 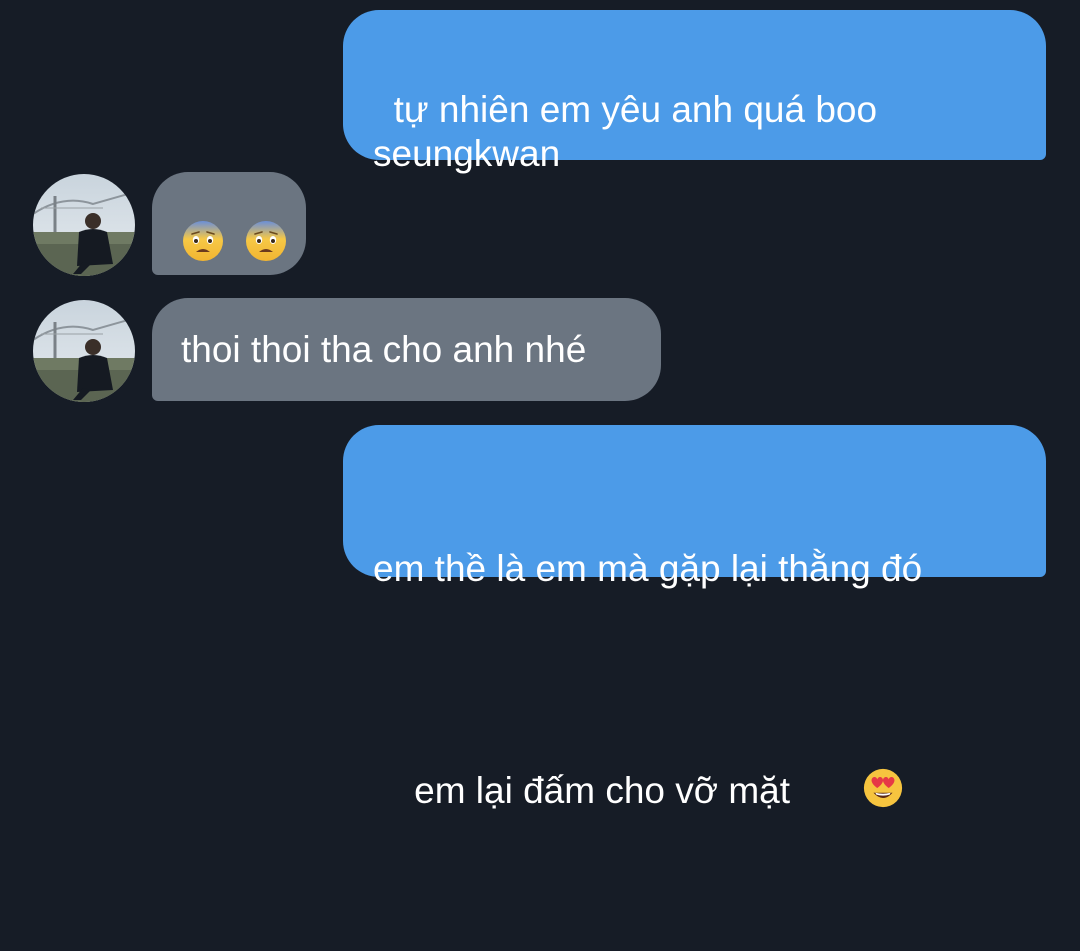 I want to click on message-text-line: em lại đấm cho vỡ mặt, so click(x=607, y=790).